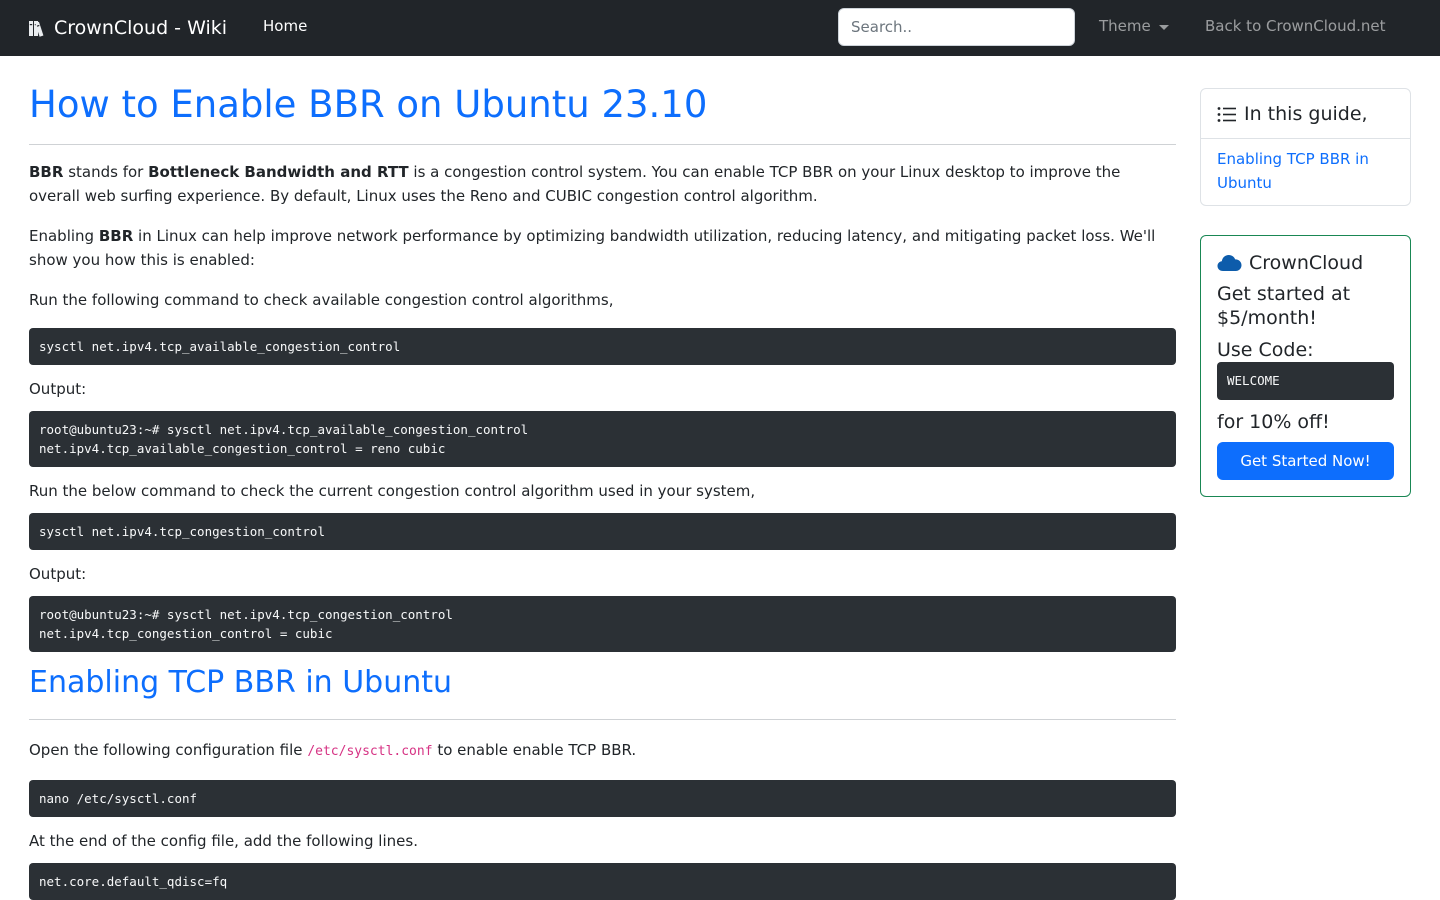 This screenshot has height=900, width=1440. I want to click on promo-title: CrownCloud, so click(1306, 263).